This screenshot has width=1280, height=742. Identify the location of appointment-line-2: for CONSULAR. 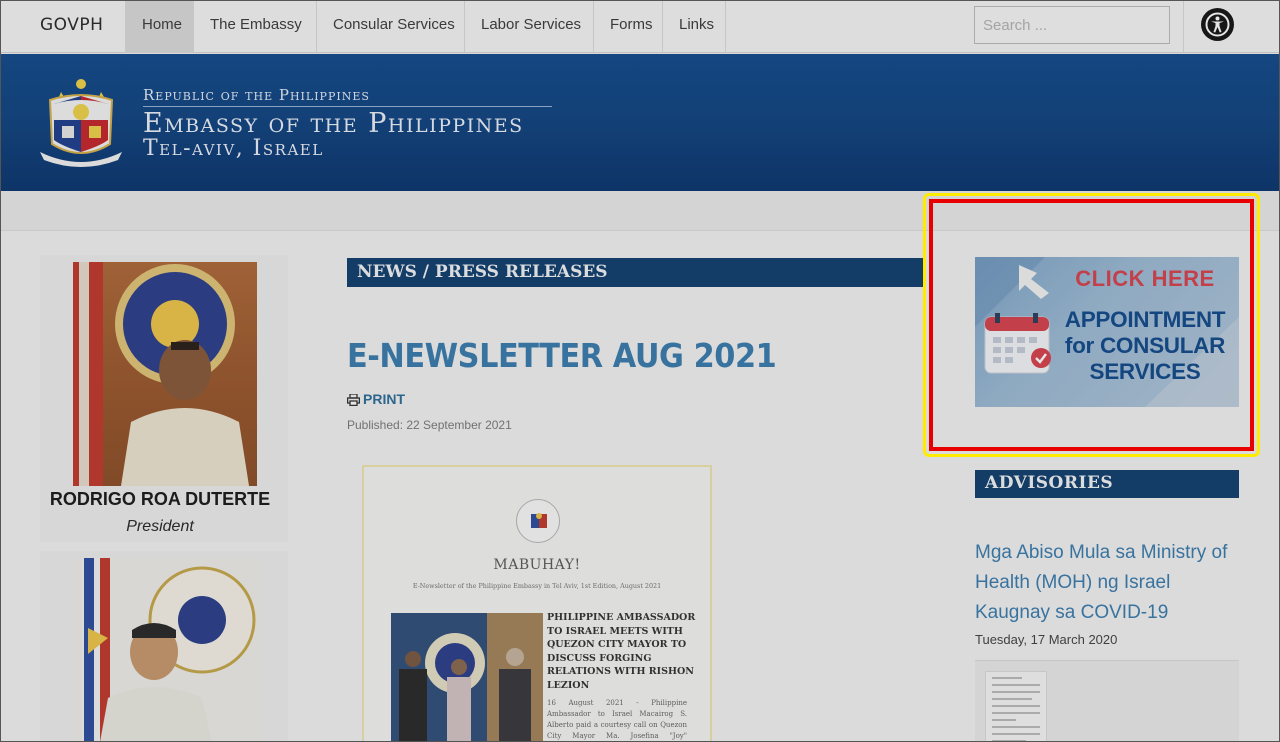
(1145, 345).